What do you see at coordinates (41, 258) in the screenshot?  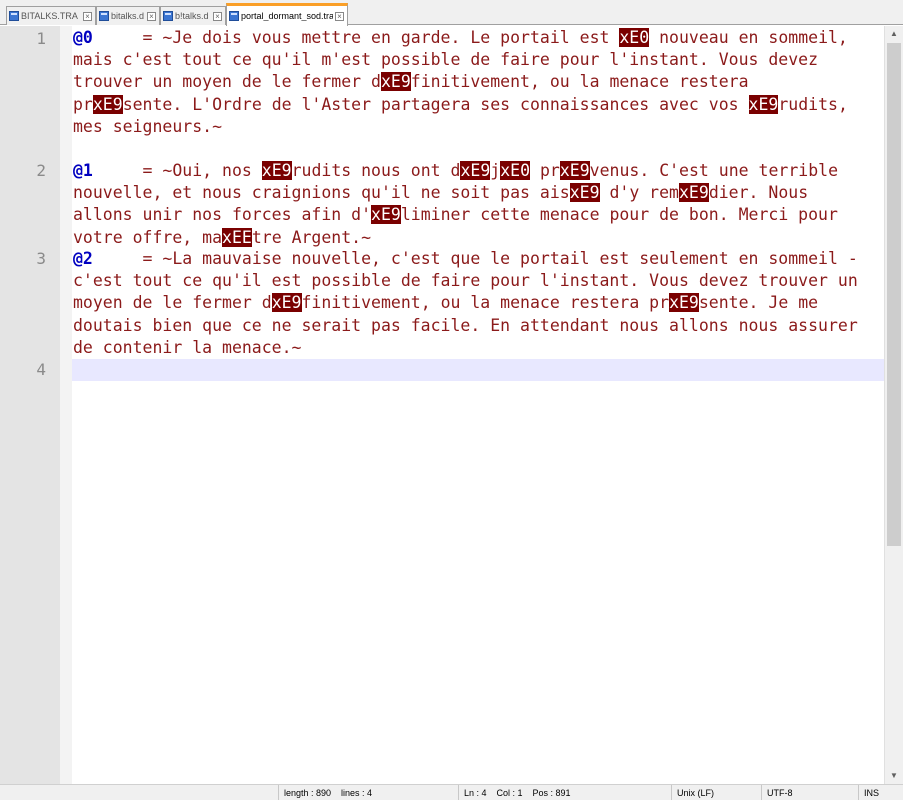 I see `line-number: 3` at bounding box center [41, 258].